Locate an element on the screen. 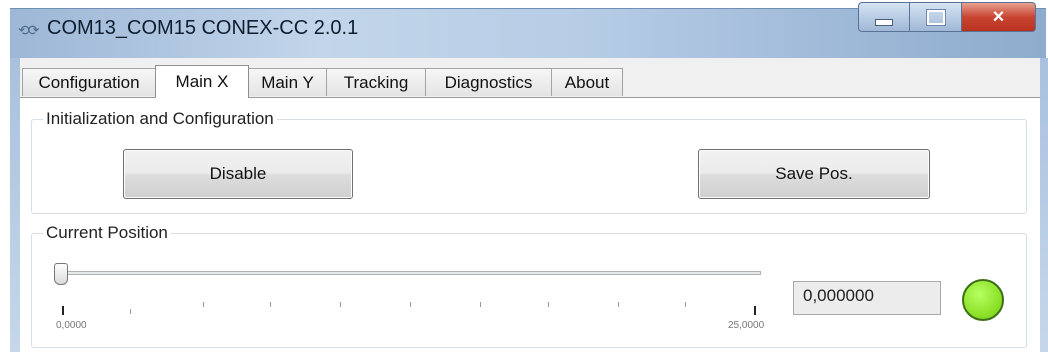  close-icon: × is located at coordinates (998, 16).